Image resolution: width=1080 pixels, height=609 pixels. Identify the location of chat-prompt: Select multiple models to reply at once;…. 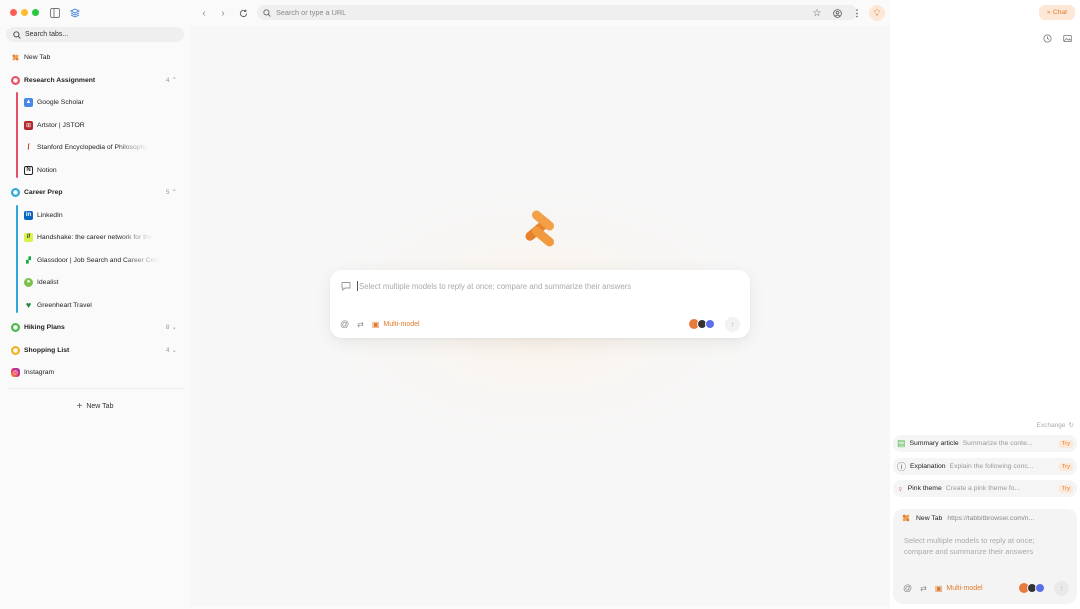
(486, 286).